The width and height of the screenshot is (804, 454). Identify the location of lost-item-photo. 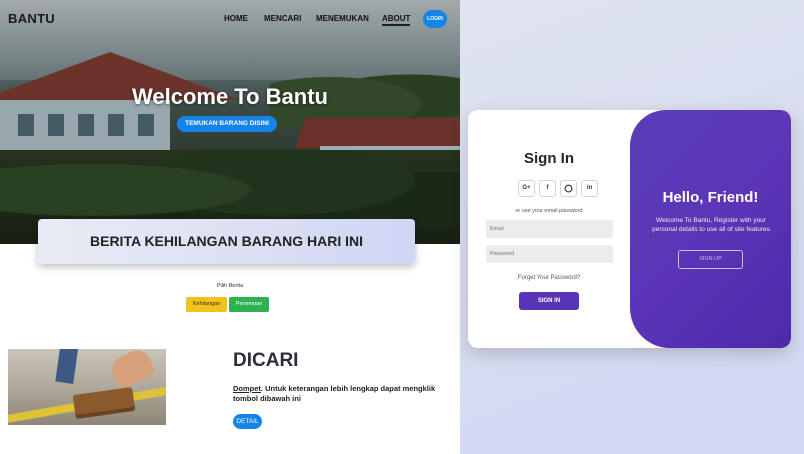
(87, 387).